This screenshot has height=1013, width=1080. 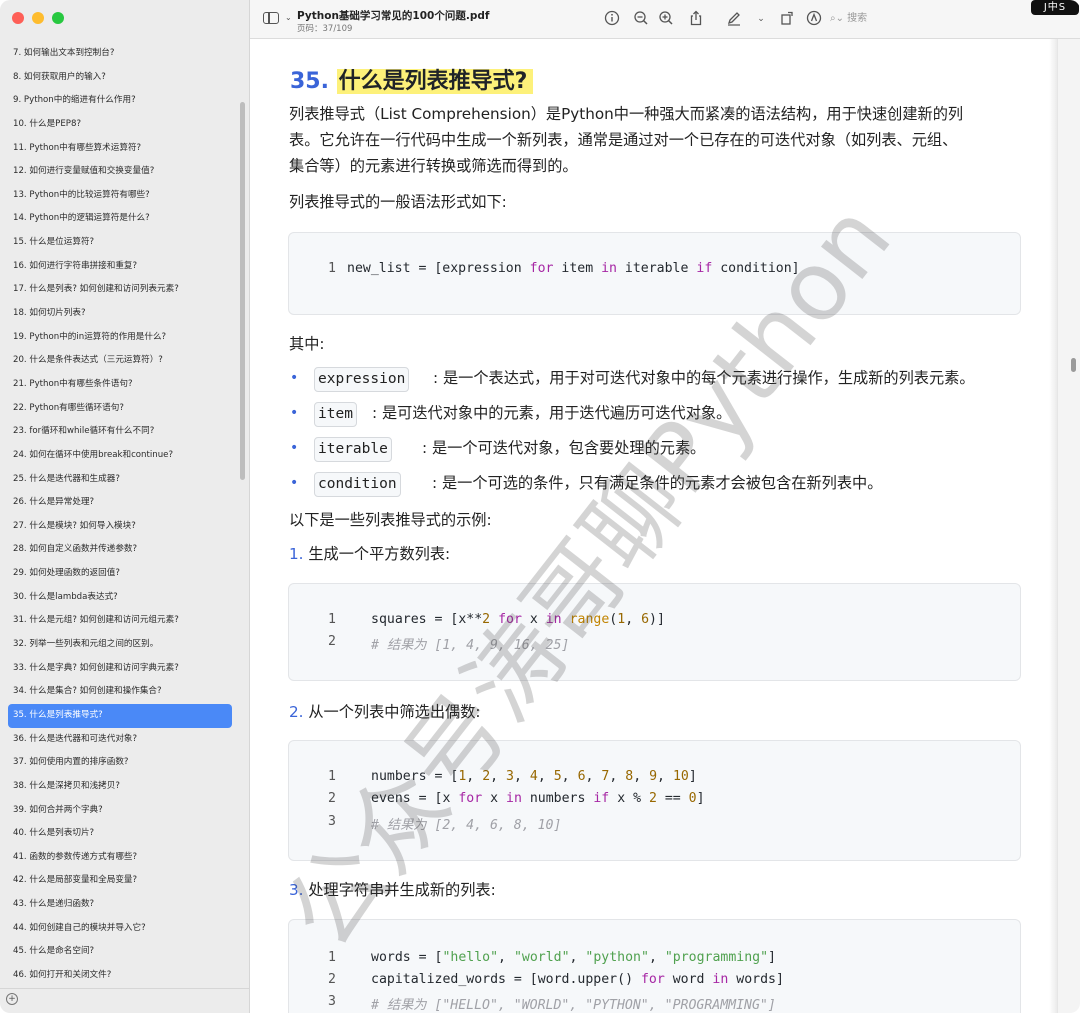 What do you see at coordinates (704, 378) in the screenshot?
I see `definition-text: : 是一个表达式，用于对可迭代对象中的每个元素进行操作，生成新的列表元素。` at bounding box center [704, 378].